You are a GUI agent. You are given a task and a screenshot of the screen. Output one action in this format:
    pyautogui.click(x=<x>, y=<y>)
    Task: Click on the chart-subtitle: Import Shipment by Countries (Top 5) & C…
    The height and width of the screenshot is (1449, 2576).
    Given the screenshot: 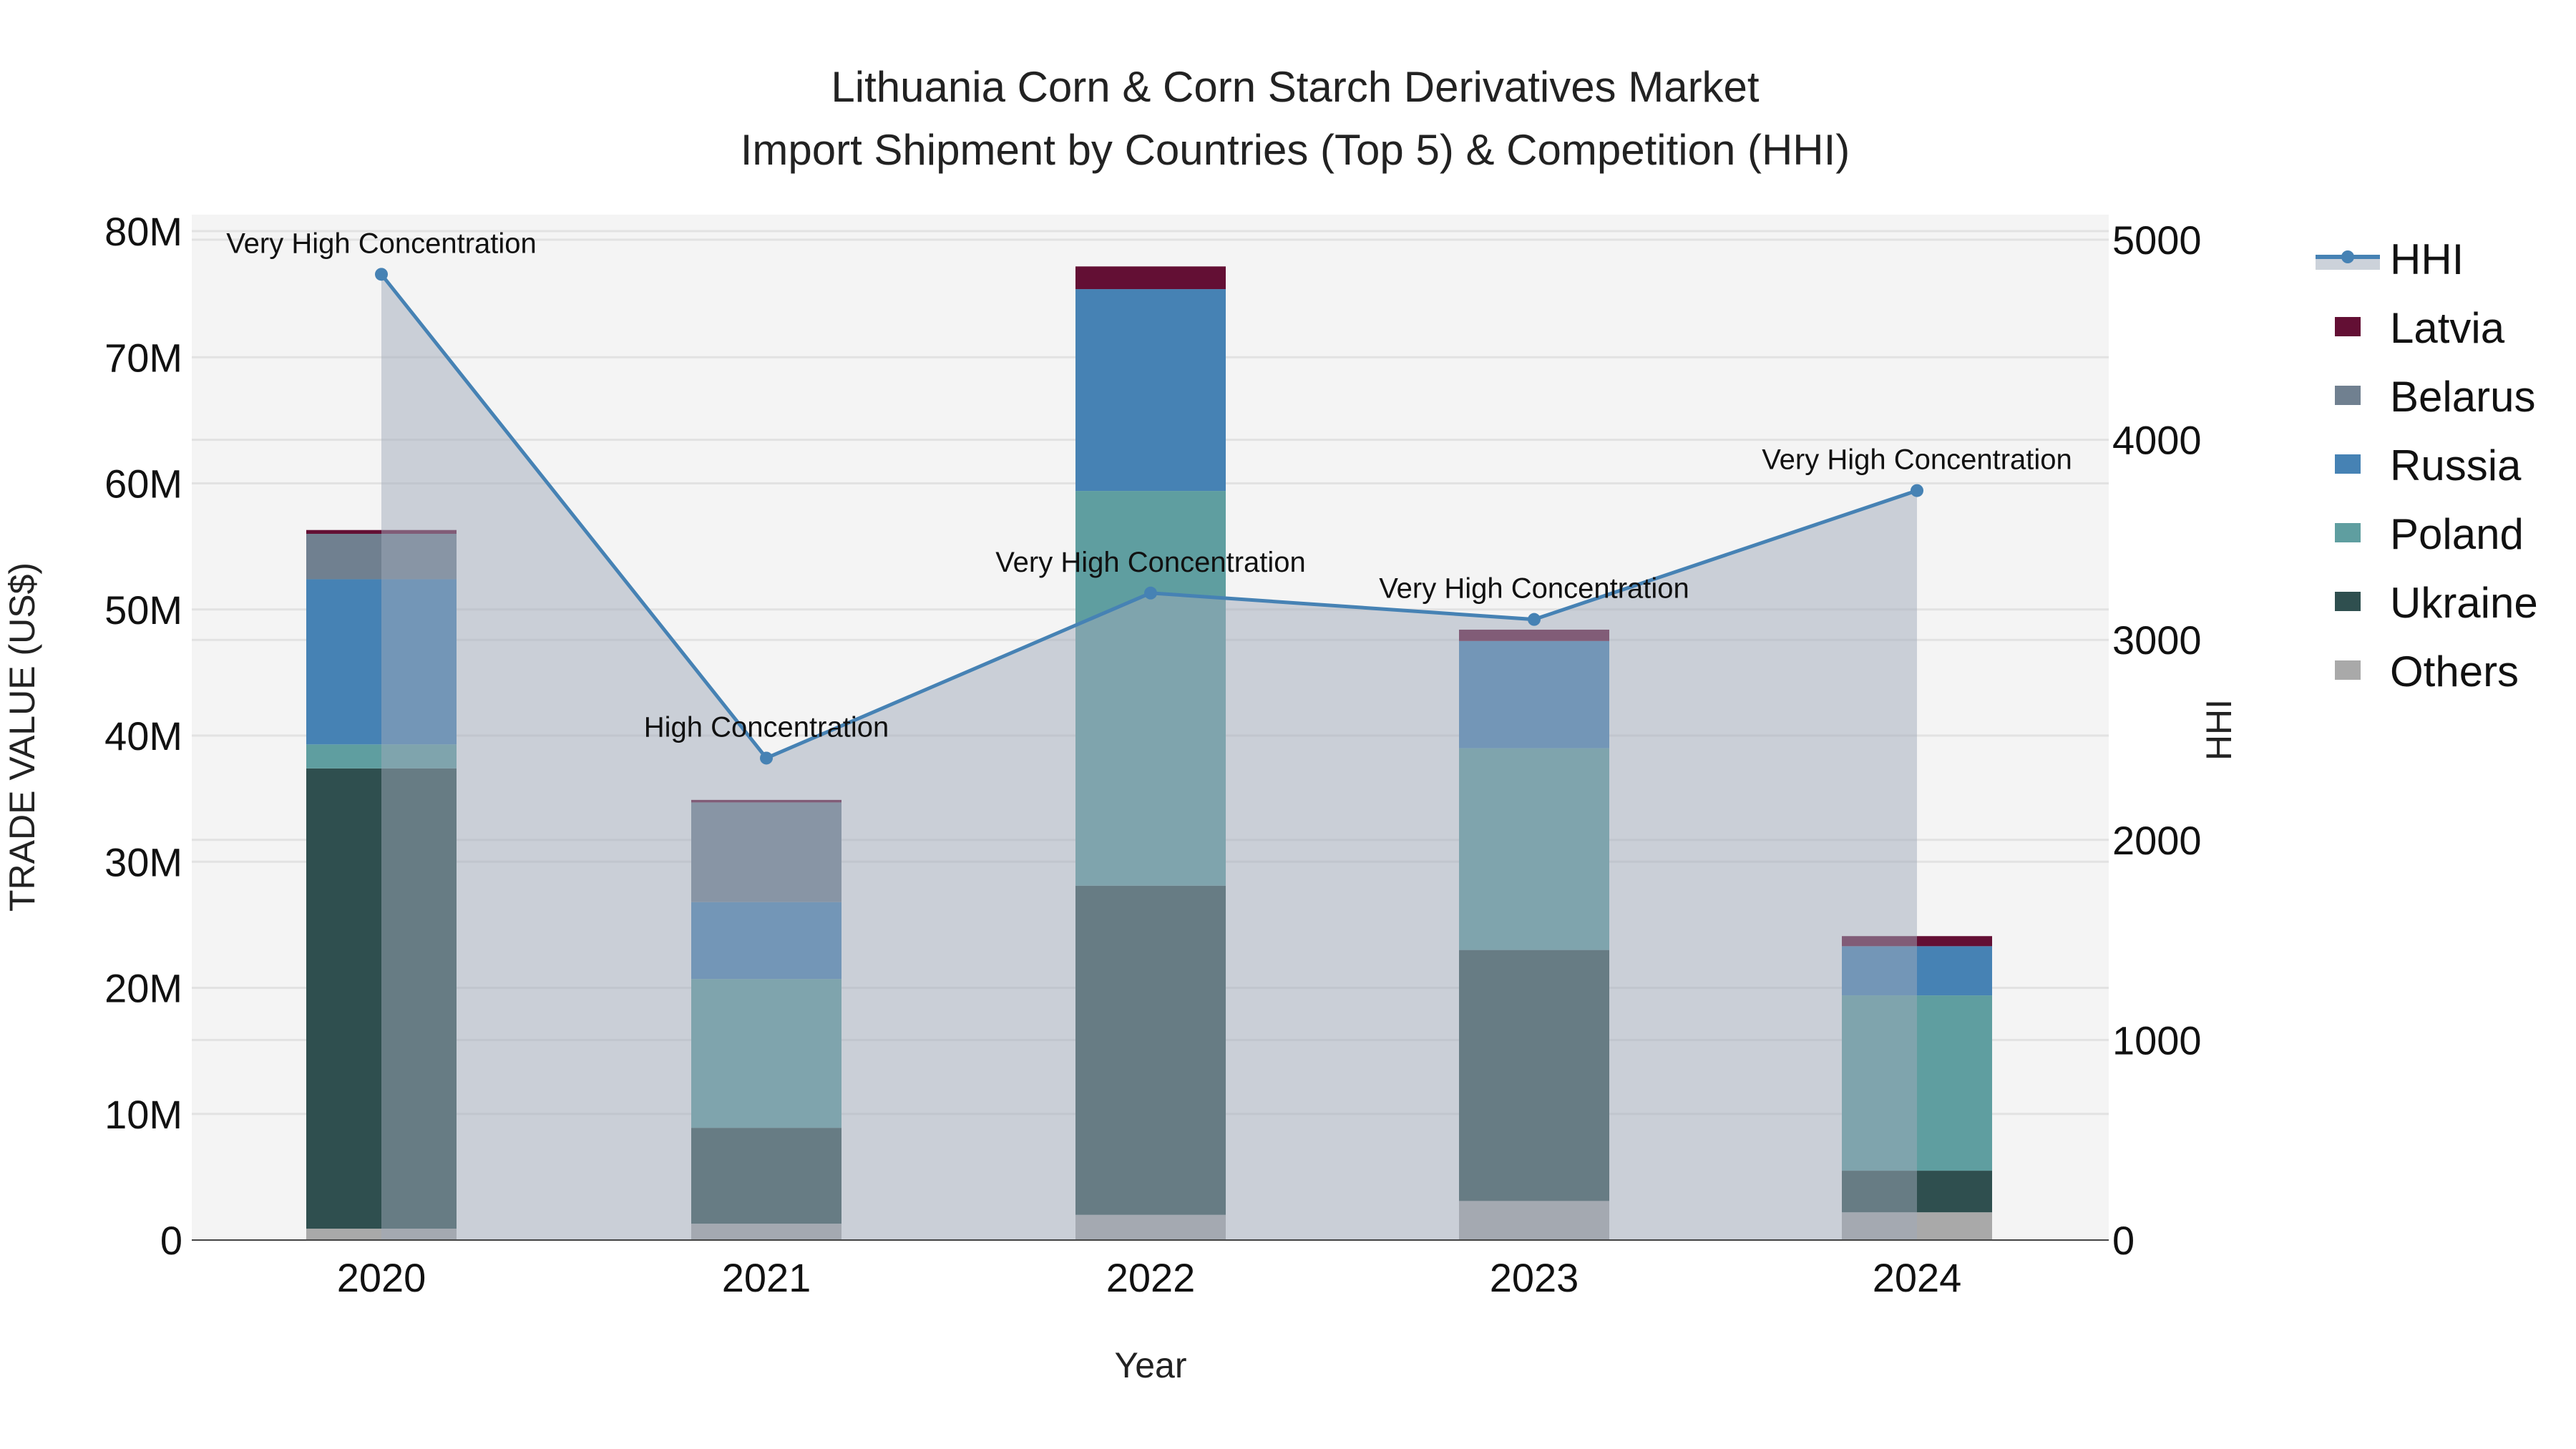 What is the action you would take?
    pyautogui.click(x=1295, y=150)
    